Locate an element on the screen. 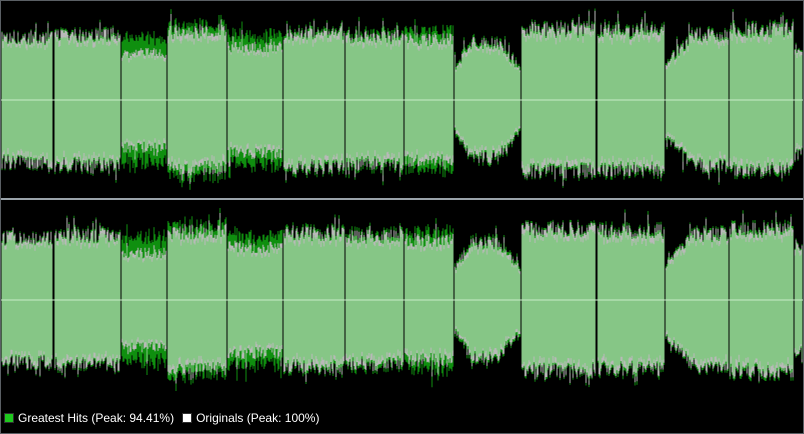  greatest-hits-color-swatch is located at coordinates (9, 418).